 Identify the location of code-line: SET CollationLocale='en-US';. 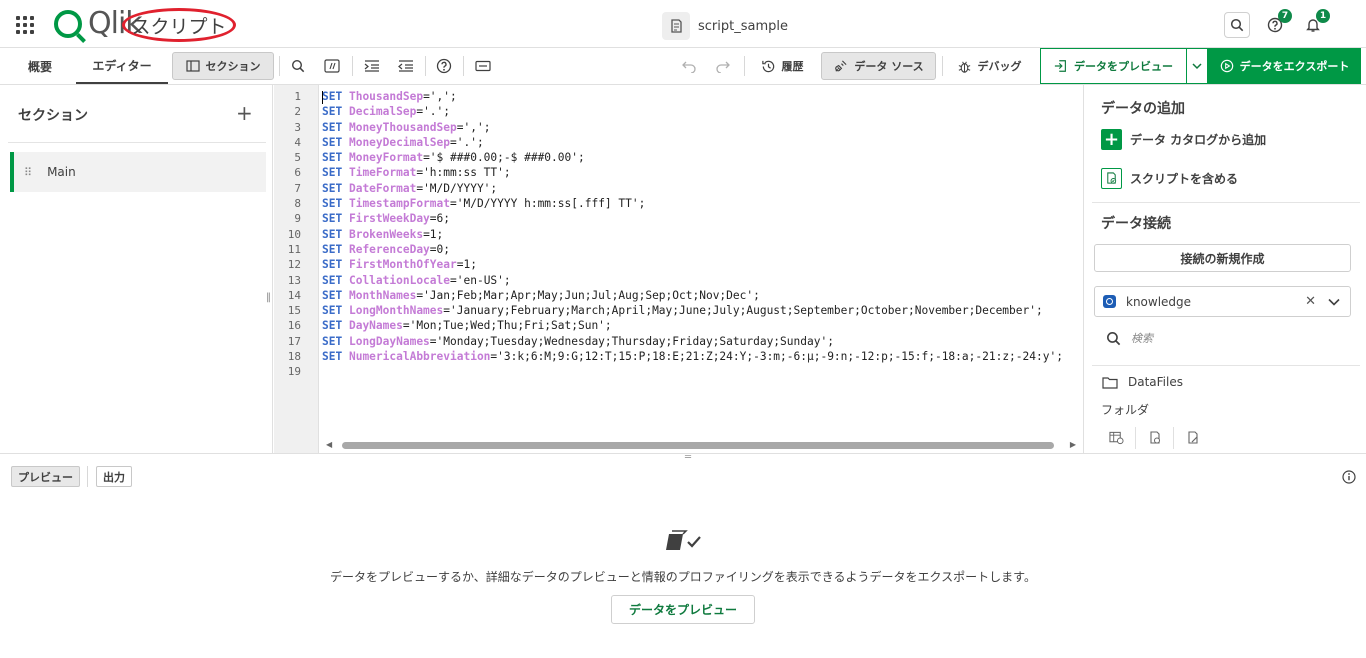
(692, 281).